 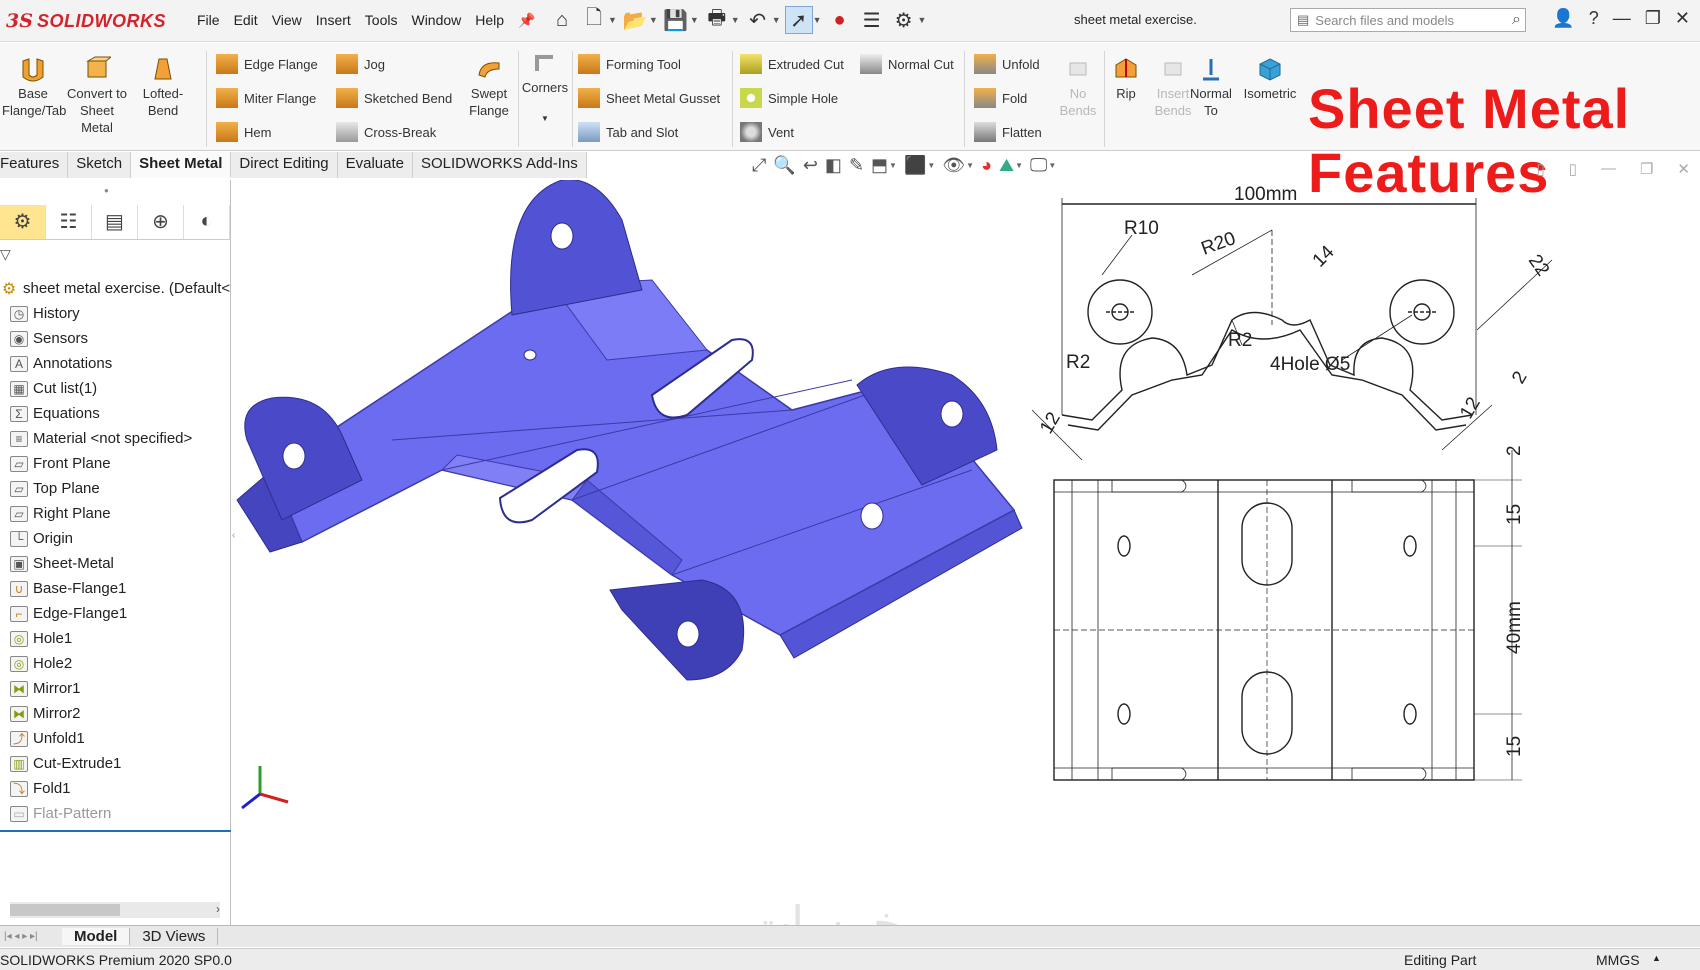 What do you see at coordinates (266, 98) in the screenshot?
I see `miter-flange-button: Miter Flange` at bounding box center [266, 98].